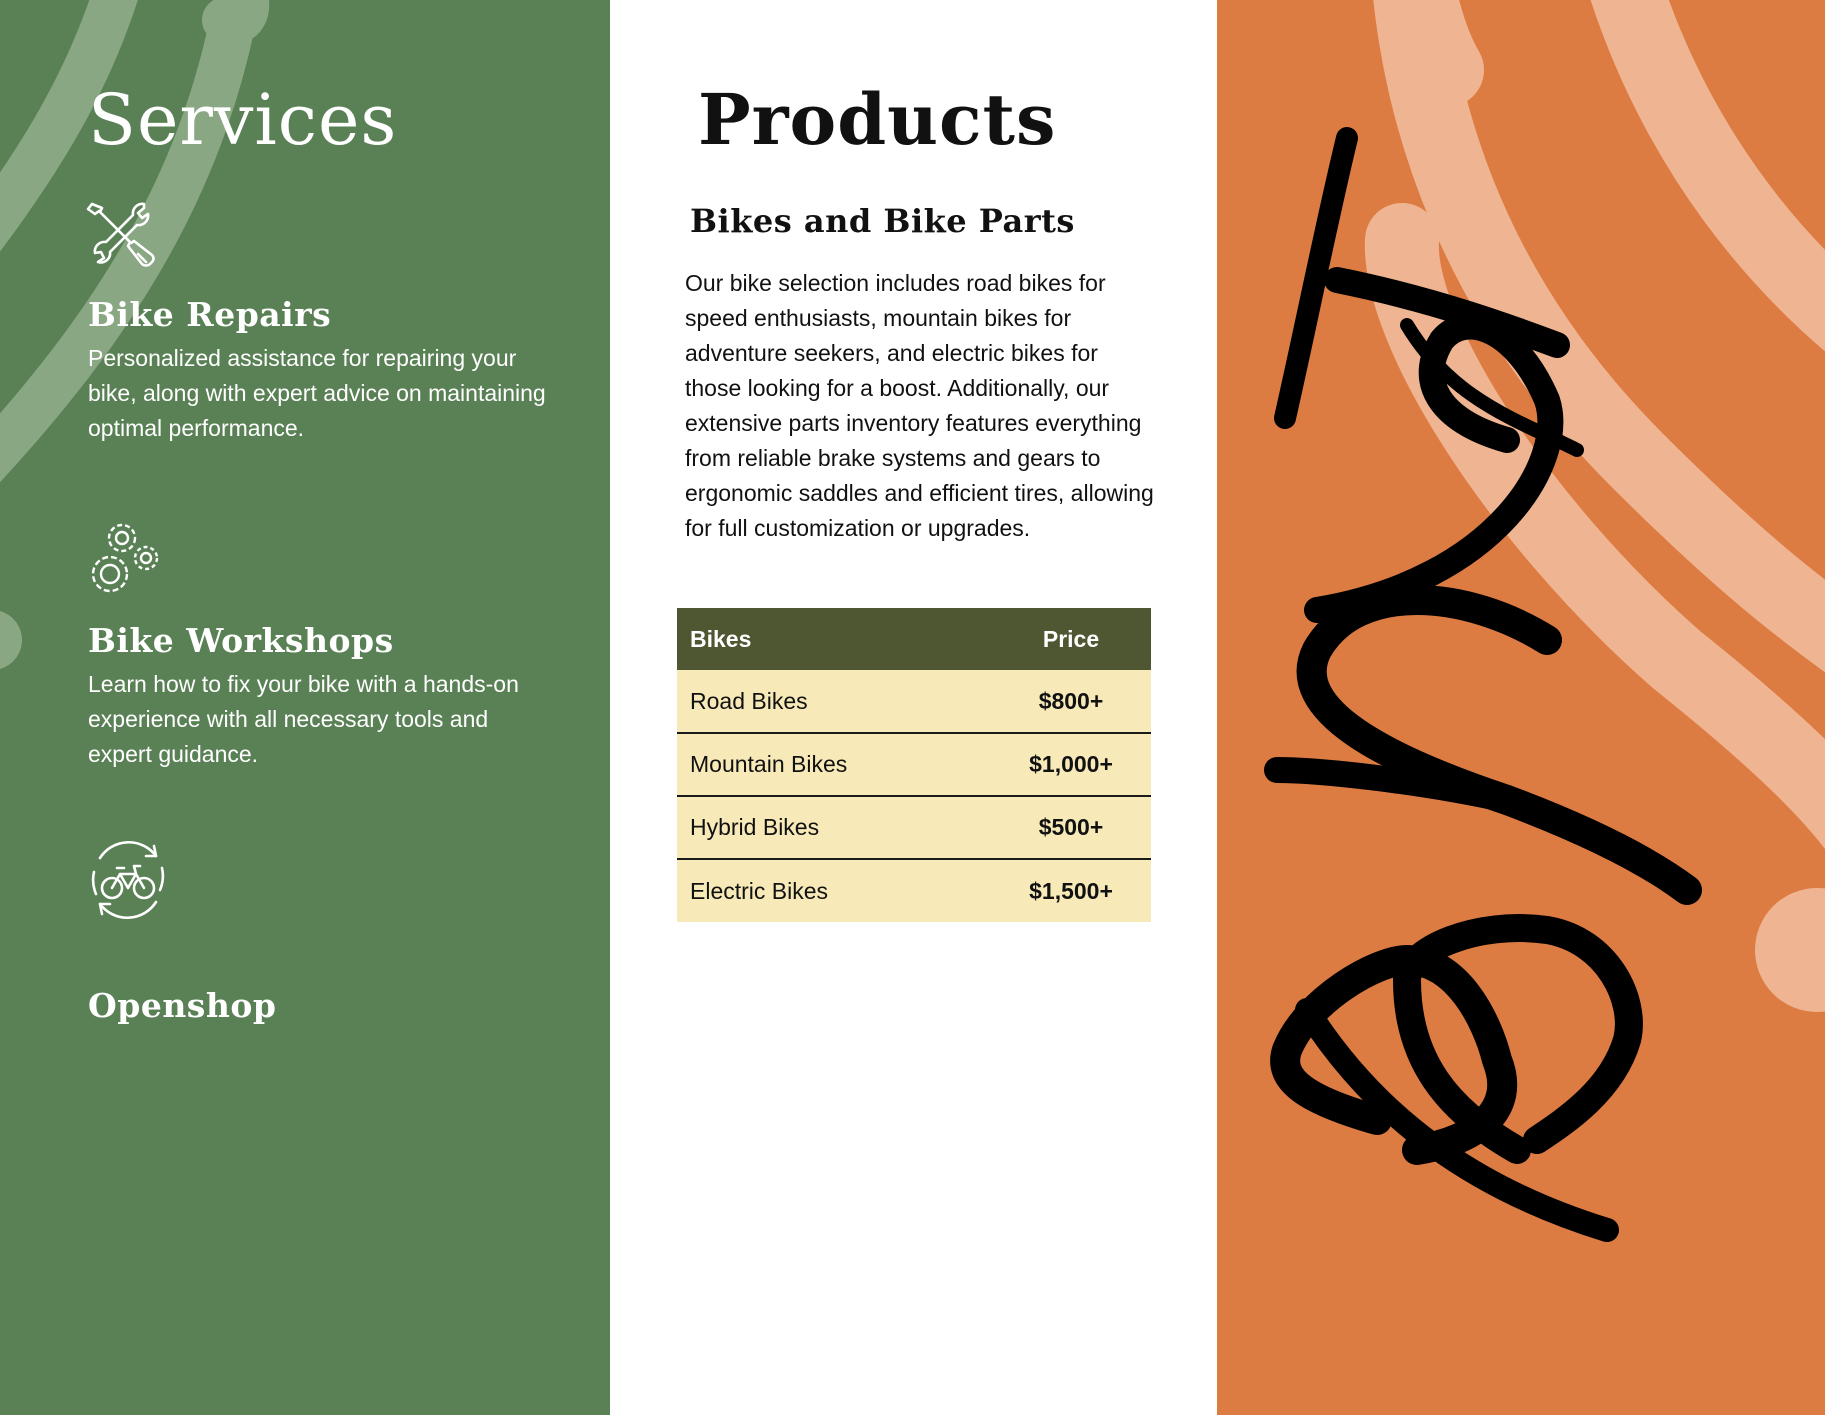 Image resolution: width=1825 pixels, height=1415 pixels. I want to click on service-heading-bike-repairs: Bike Repairs, so click(210, 314).